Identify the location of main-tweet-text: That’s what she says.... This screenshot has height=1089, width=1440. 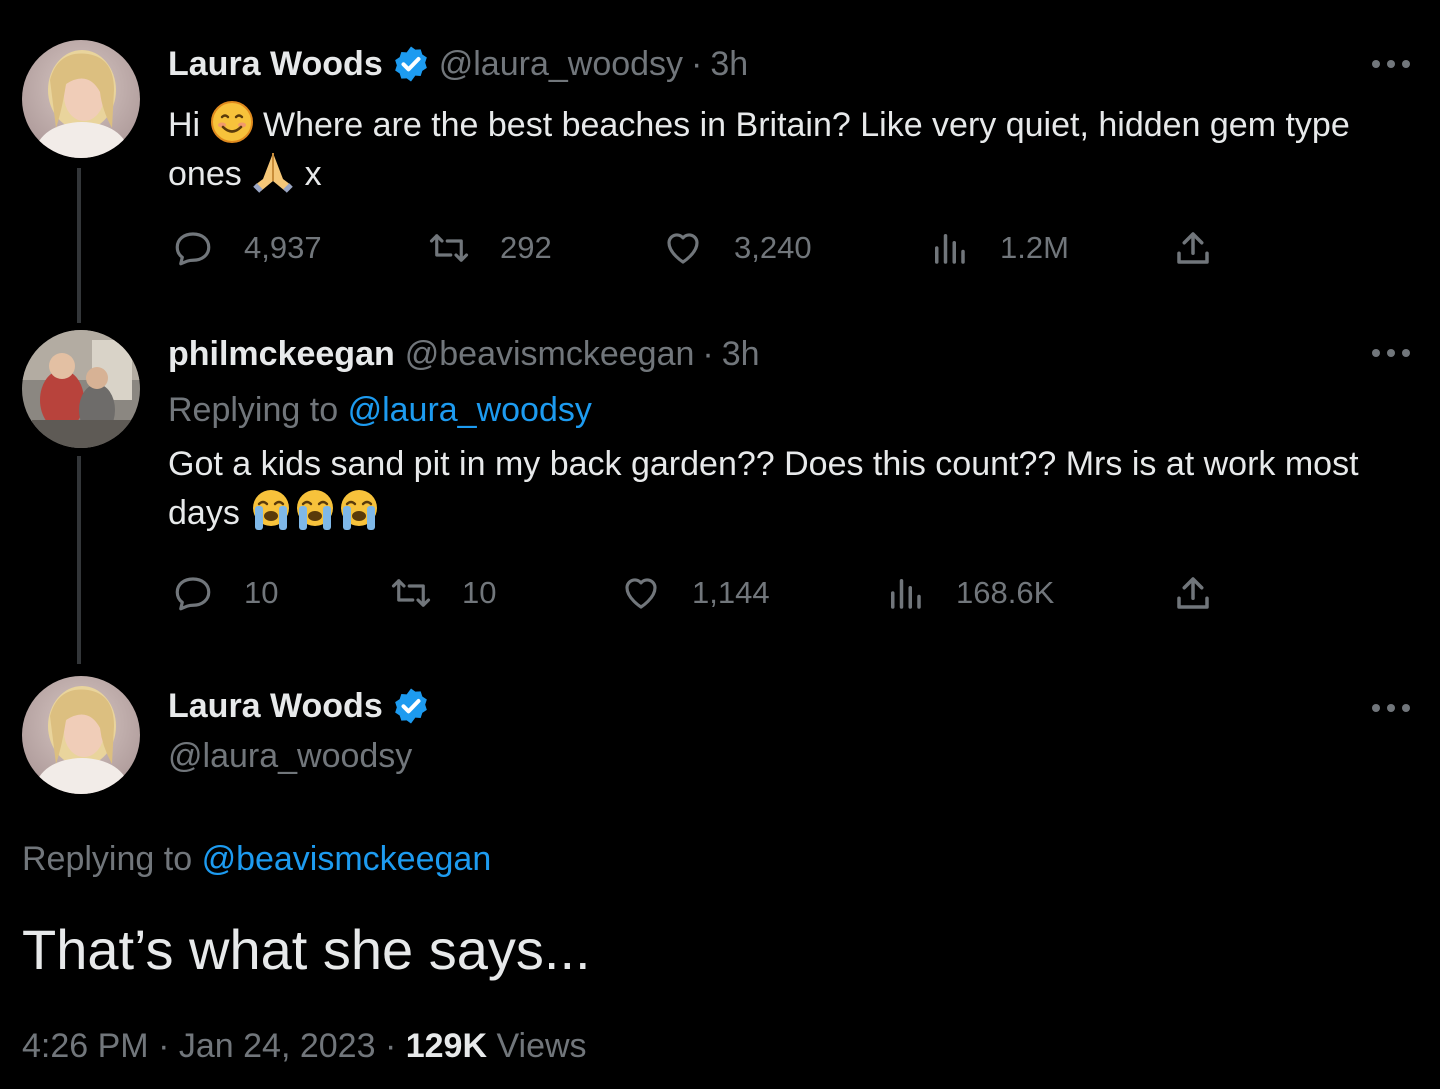
(306, 949).